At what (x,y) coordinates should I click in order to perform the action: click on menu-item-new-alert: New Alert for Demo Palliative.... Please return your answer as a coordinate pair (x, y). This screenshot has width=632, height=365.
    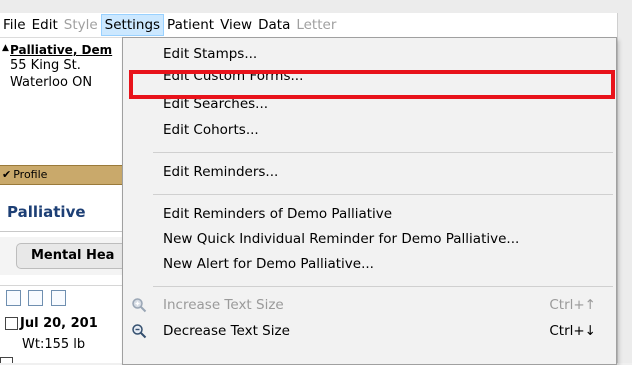
    Looking at the image, I should click on (369, 264).